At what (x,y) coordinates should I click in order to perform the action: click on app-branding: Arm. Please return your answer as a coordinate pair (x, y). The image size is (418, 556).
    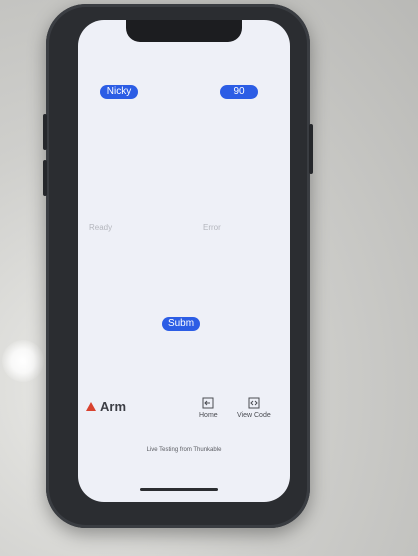
    Looking at the image, I should click on (106, 406).